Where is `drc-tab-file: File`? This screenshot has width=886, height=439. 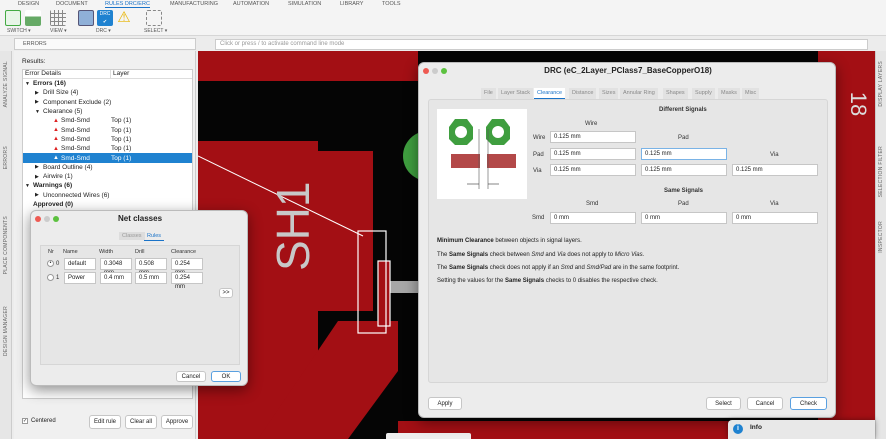 drc-tab-file: File is located at coordinates (488, 93).